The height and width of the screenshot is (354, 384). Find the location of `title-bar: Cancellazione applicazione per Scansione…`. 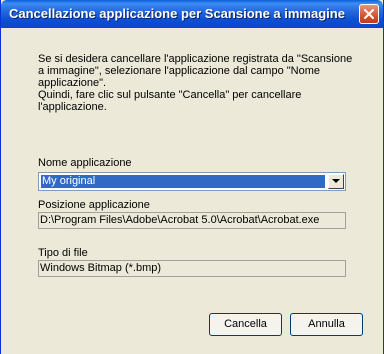

title-bar: Cancellazione applicazione per Scansione… is located at coordinates (192, 14).